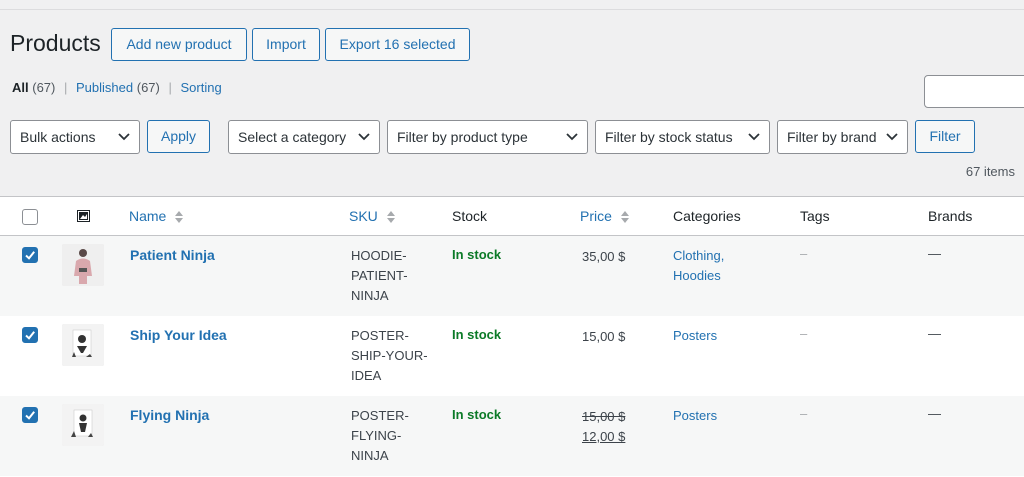 This screenshot has width=1024, height=477. What do you see at coordinates (169, 415) in the screenshot?
I see `product-name-link: Flying Ninja` at bounding box center [169, 415].